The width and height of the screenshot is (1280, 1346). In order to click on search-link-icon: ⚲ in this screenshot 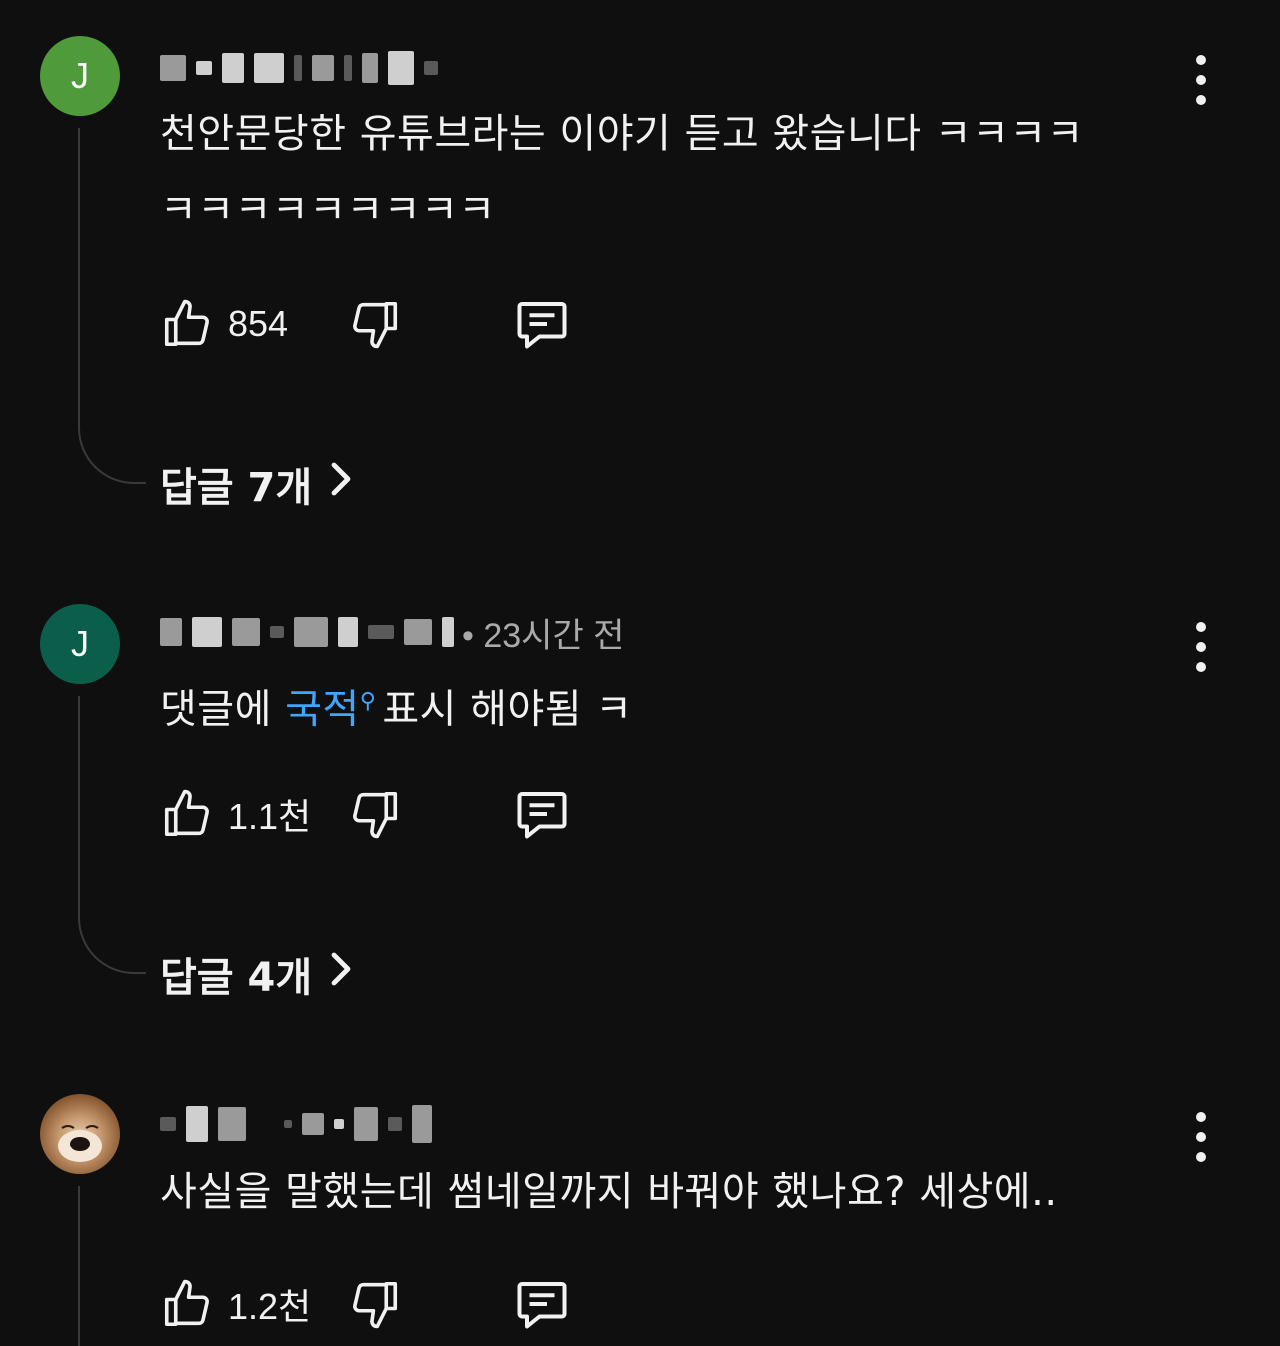, I will do `click(368, 701)`.